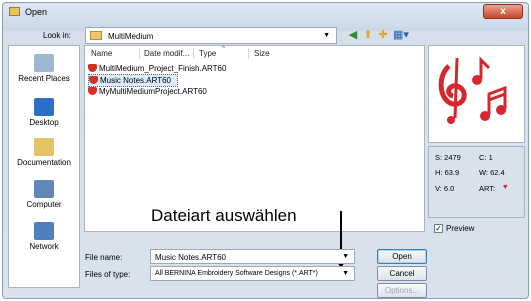 Image resolution: width=531 pixels, height=301 pixels. I want to click on place-documentation: Documentation, so click(44, 152).